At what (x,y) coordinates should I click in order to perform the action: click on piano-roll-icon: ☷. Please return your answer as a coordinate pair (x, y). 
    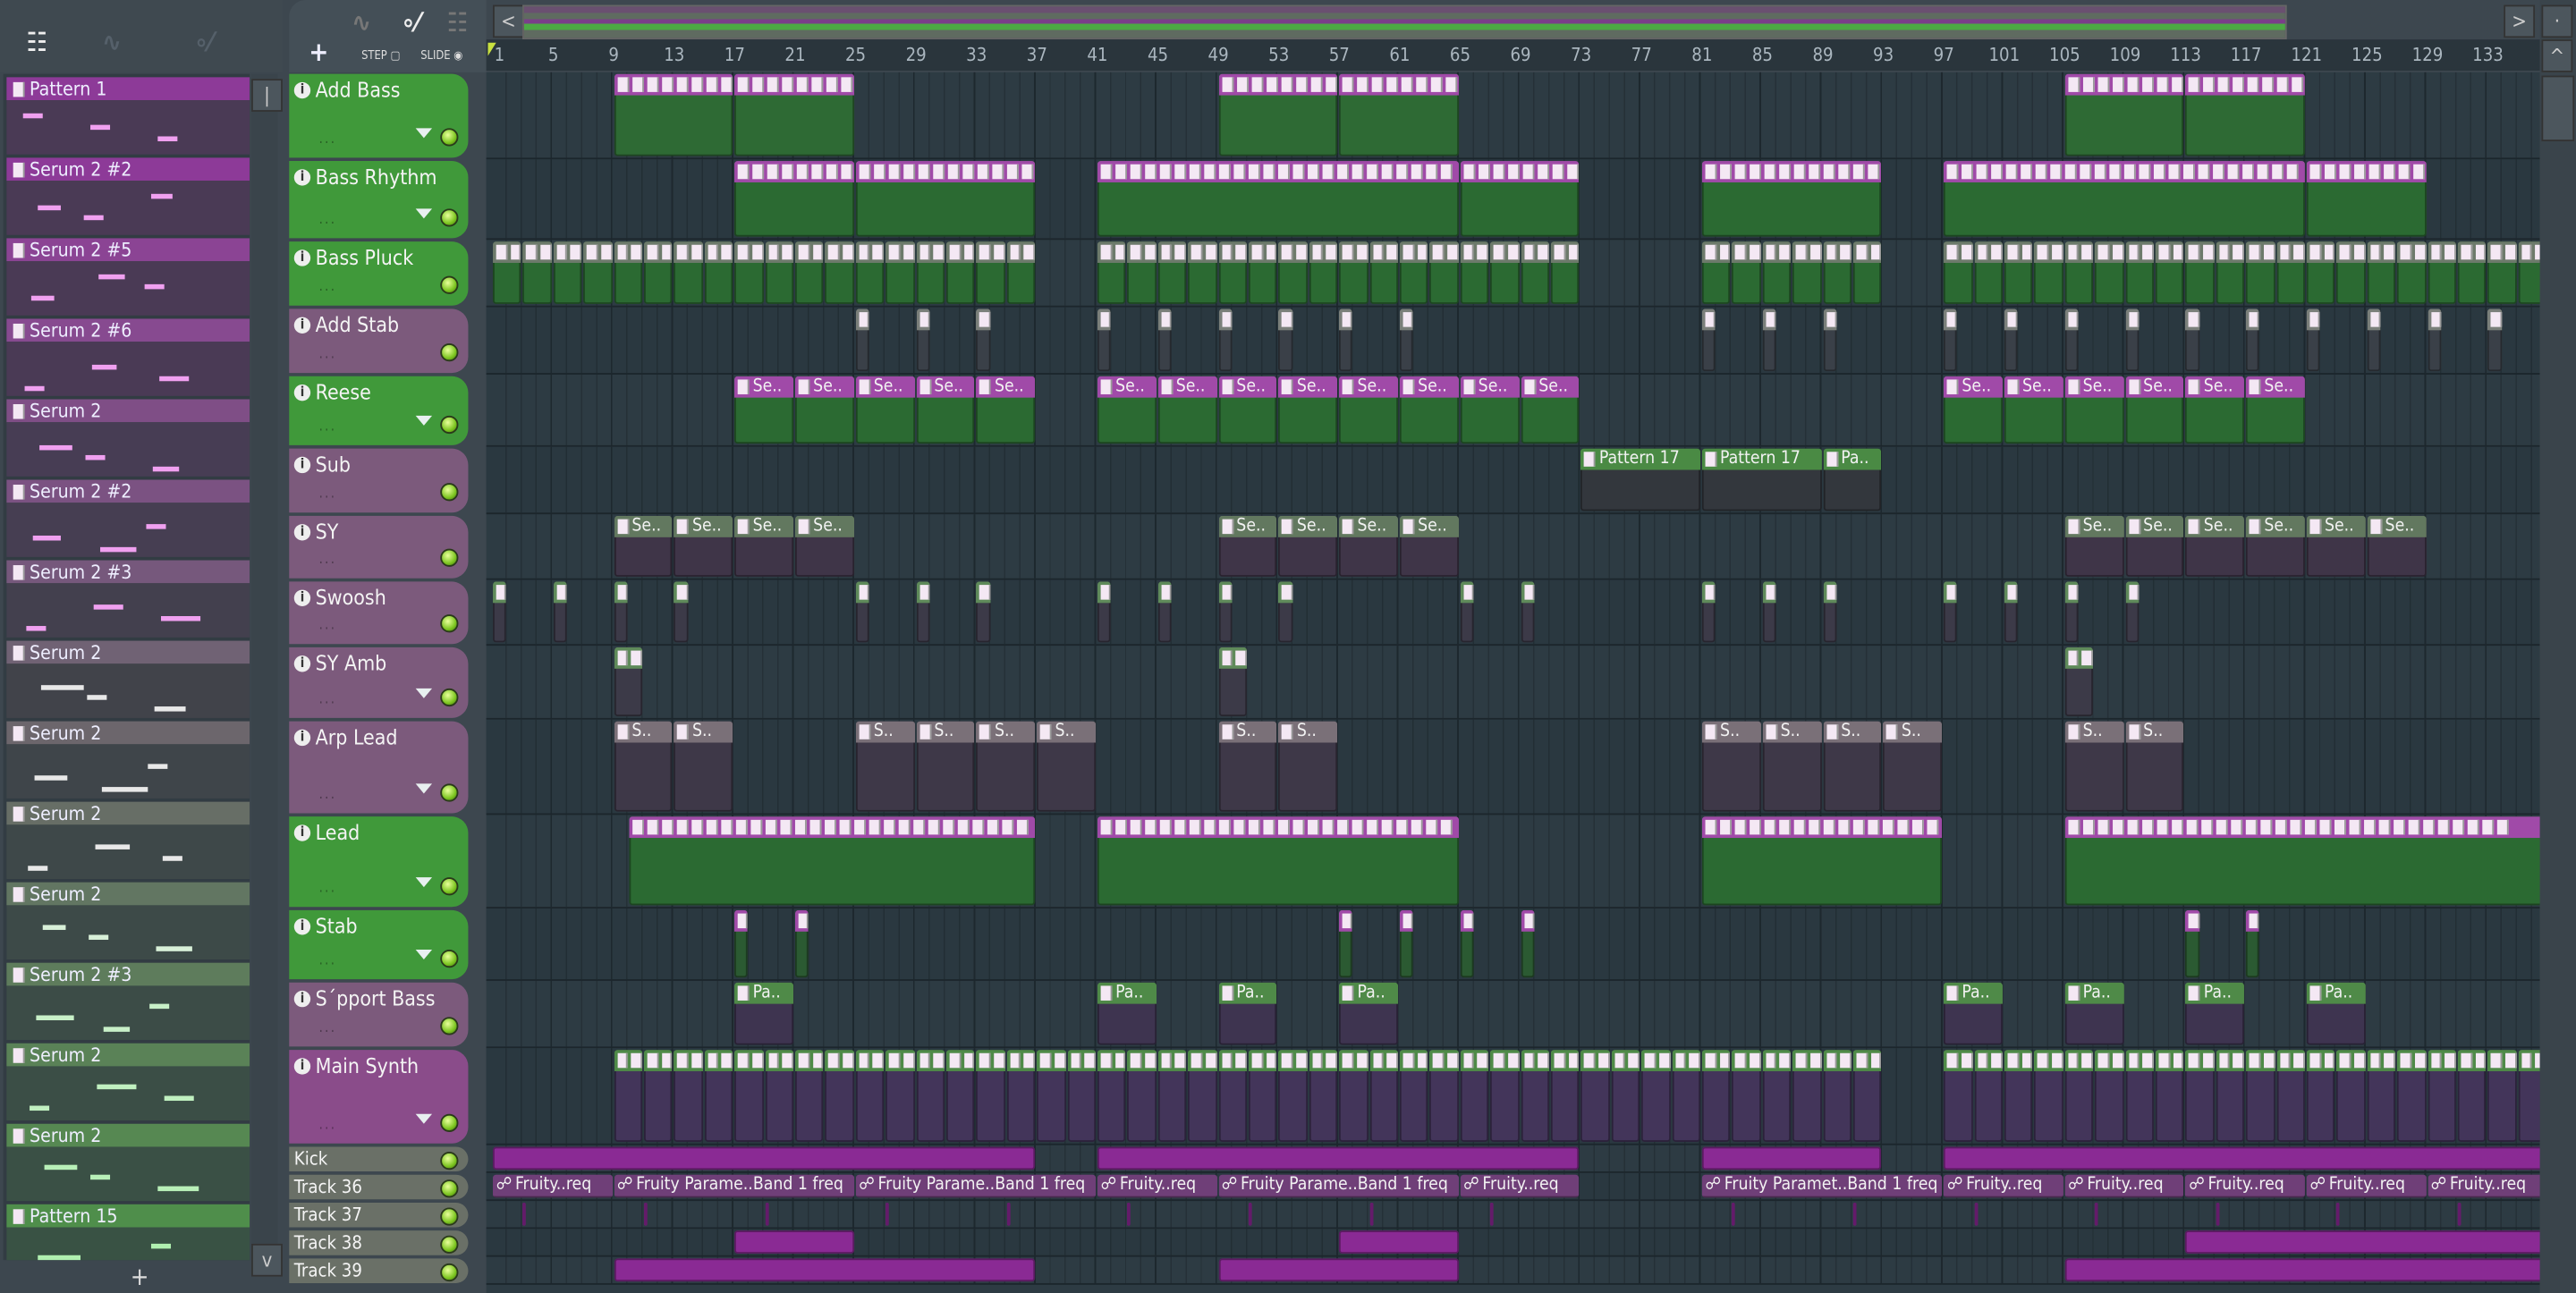
    Looking at the image, I should click on (458, 22).